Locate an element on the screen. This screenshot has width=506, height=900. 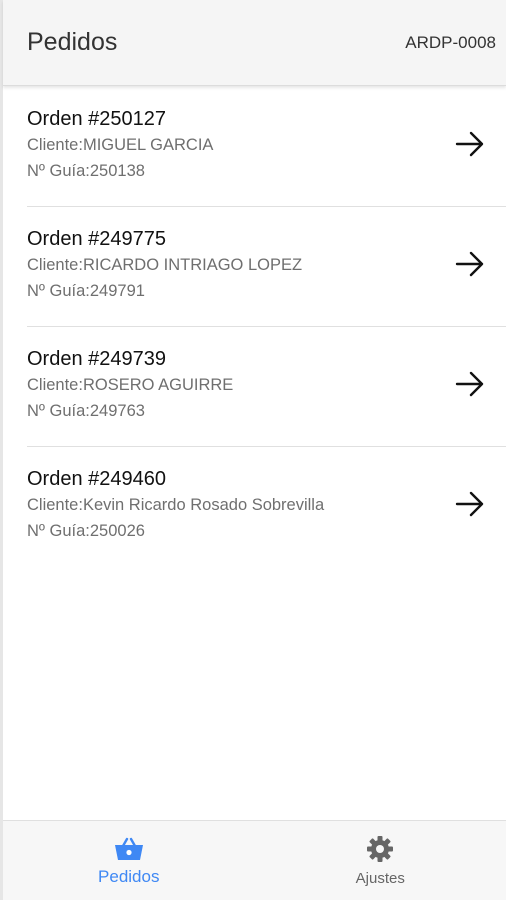
nav-label-ajustes: Ajustes is located at coordinates (380, 878).